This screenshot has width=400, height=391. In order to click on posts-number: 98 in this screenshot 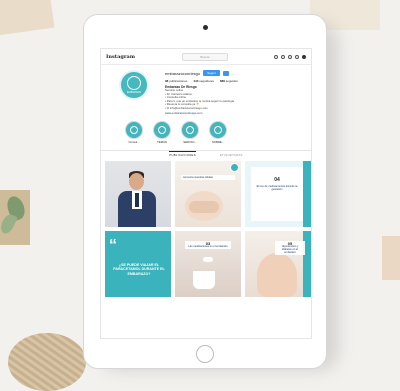, I will do `click(167, 81)`.